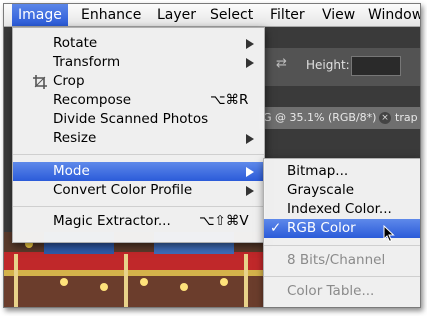  I want to click on menu-item-label: Transform, so click(87, 62).